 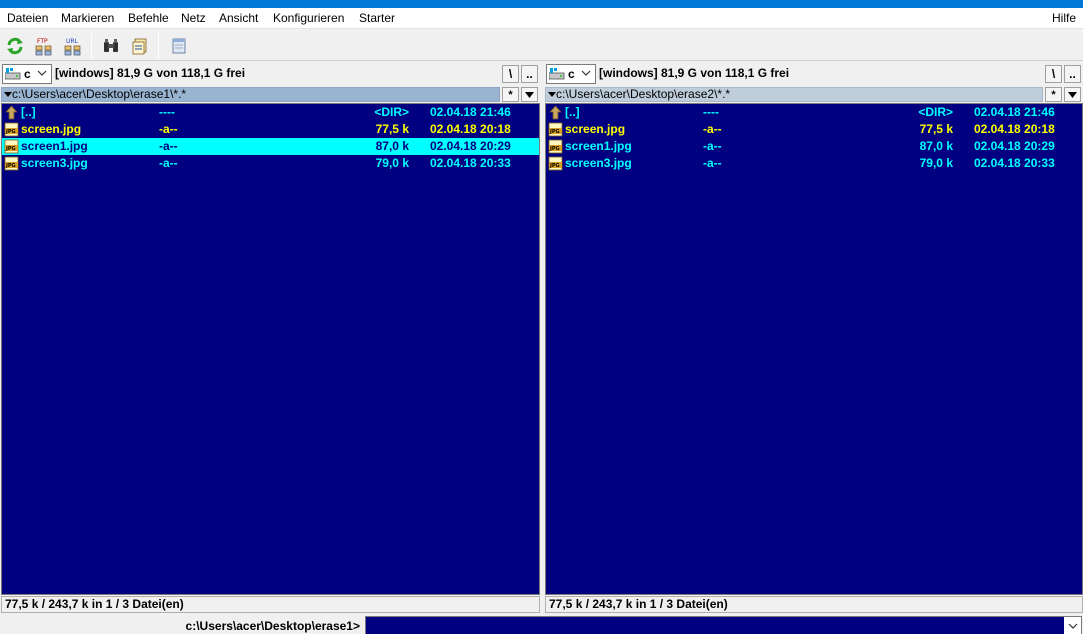 What do you see at coordinates (148, 18) in the screenshot?
I see `menu-befehle: Befehle` at bounding box center [148, 18].